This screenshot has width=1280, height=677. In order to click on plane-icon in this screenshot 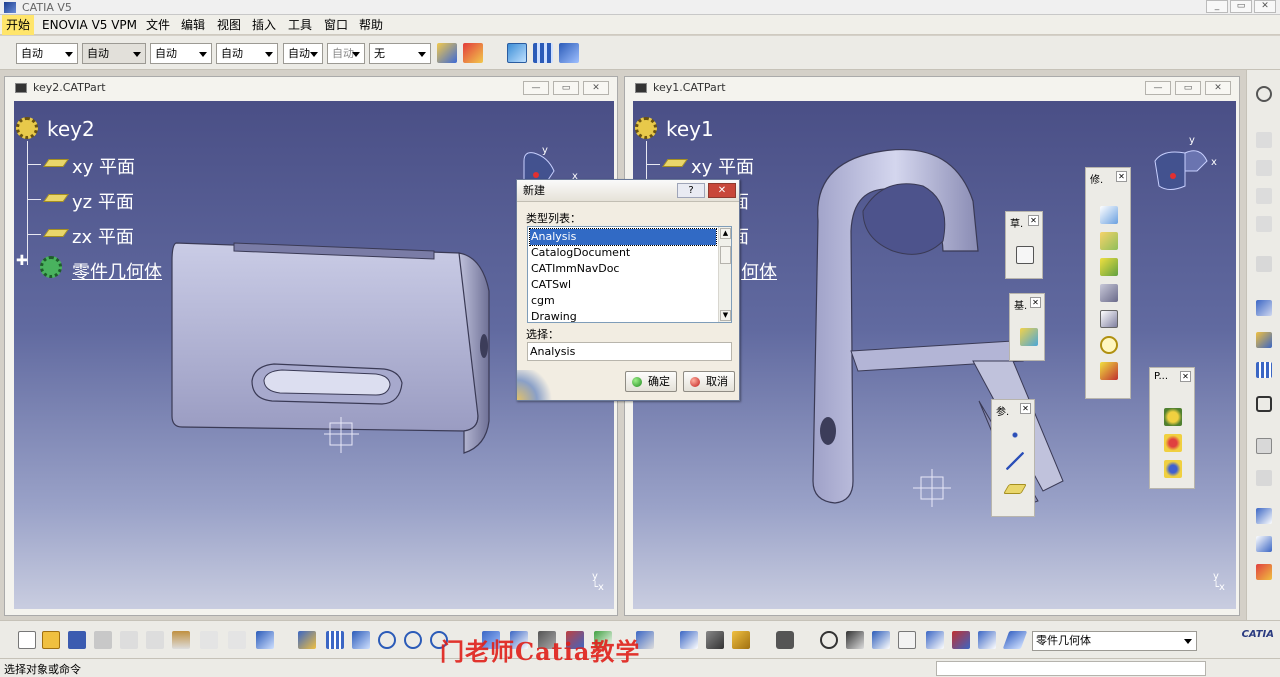, I will do `click(1015, 489)`.